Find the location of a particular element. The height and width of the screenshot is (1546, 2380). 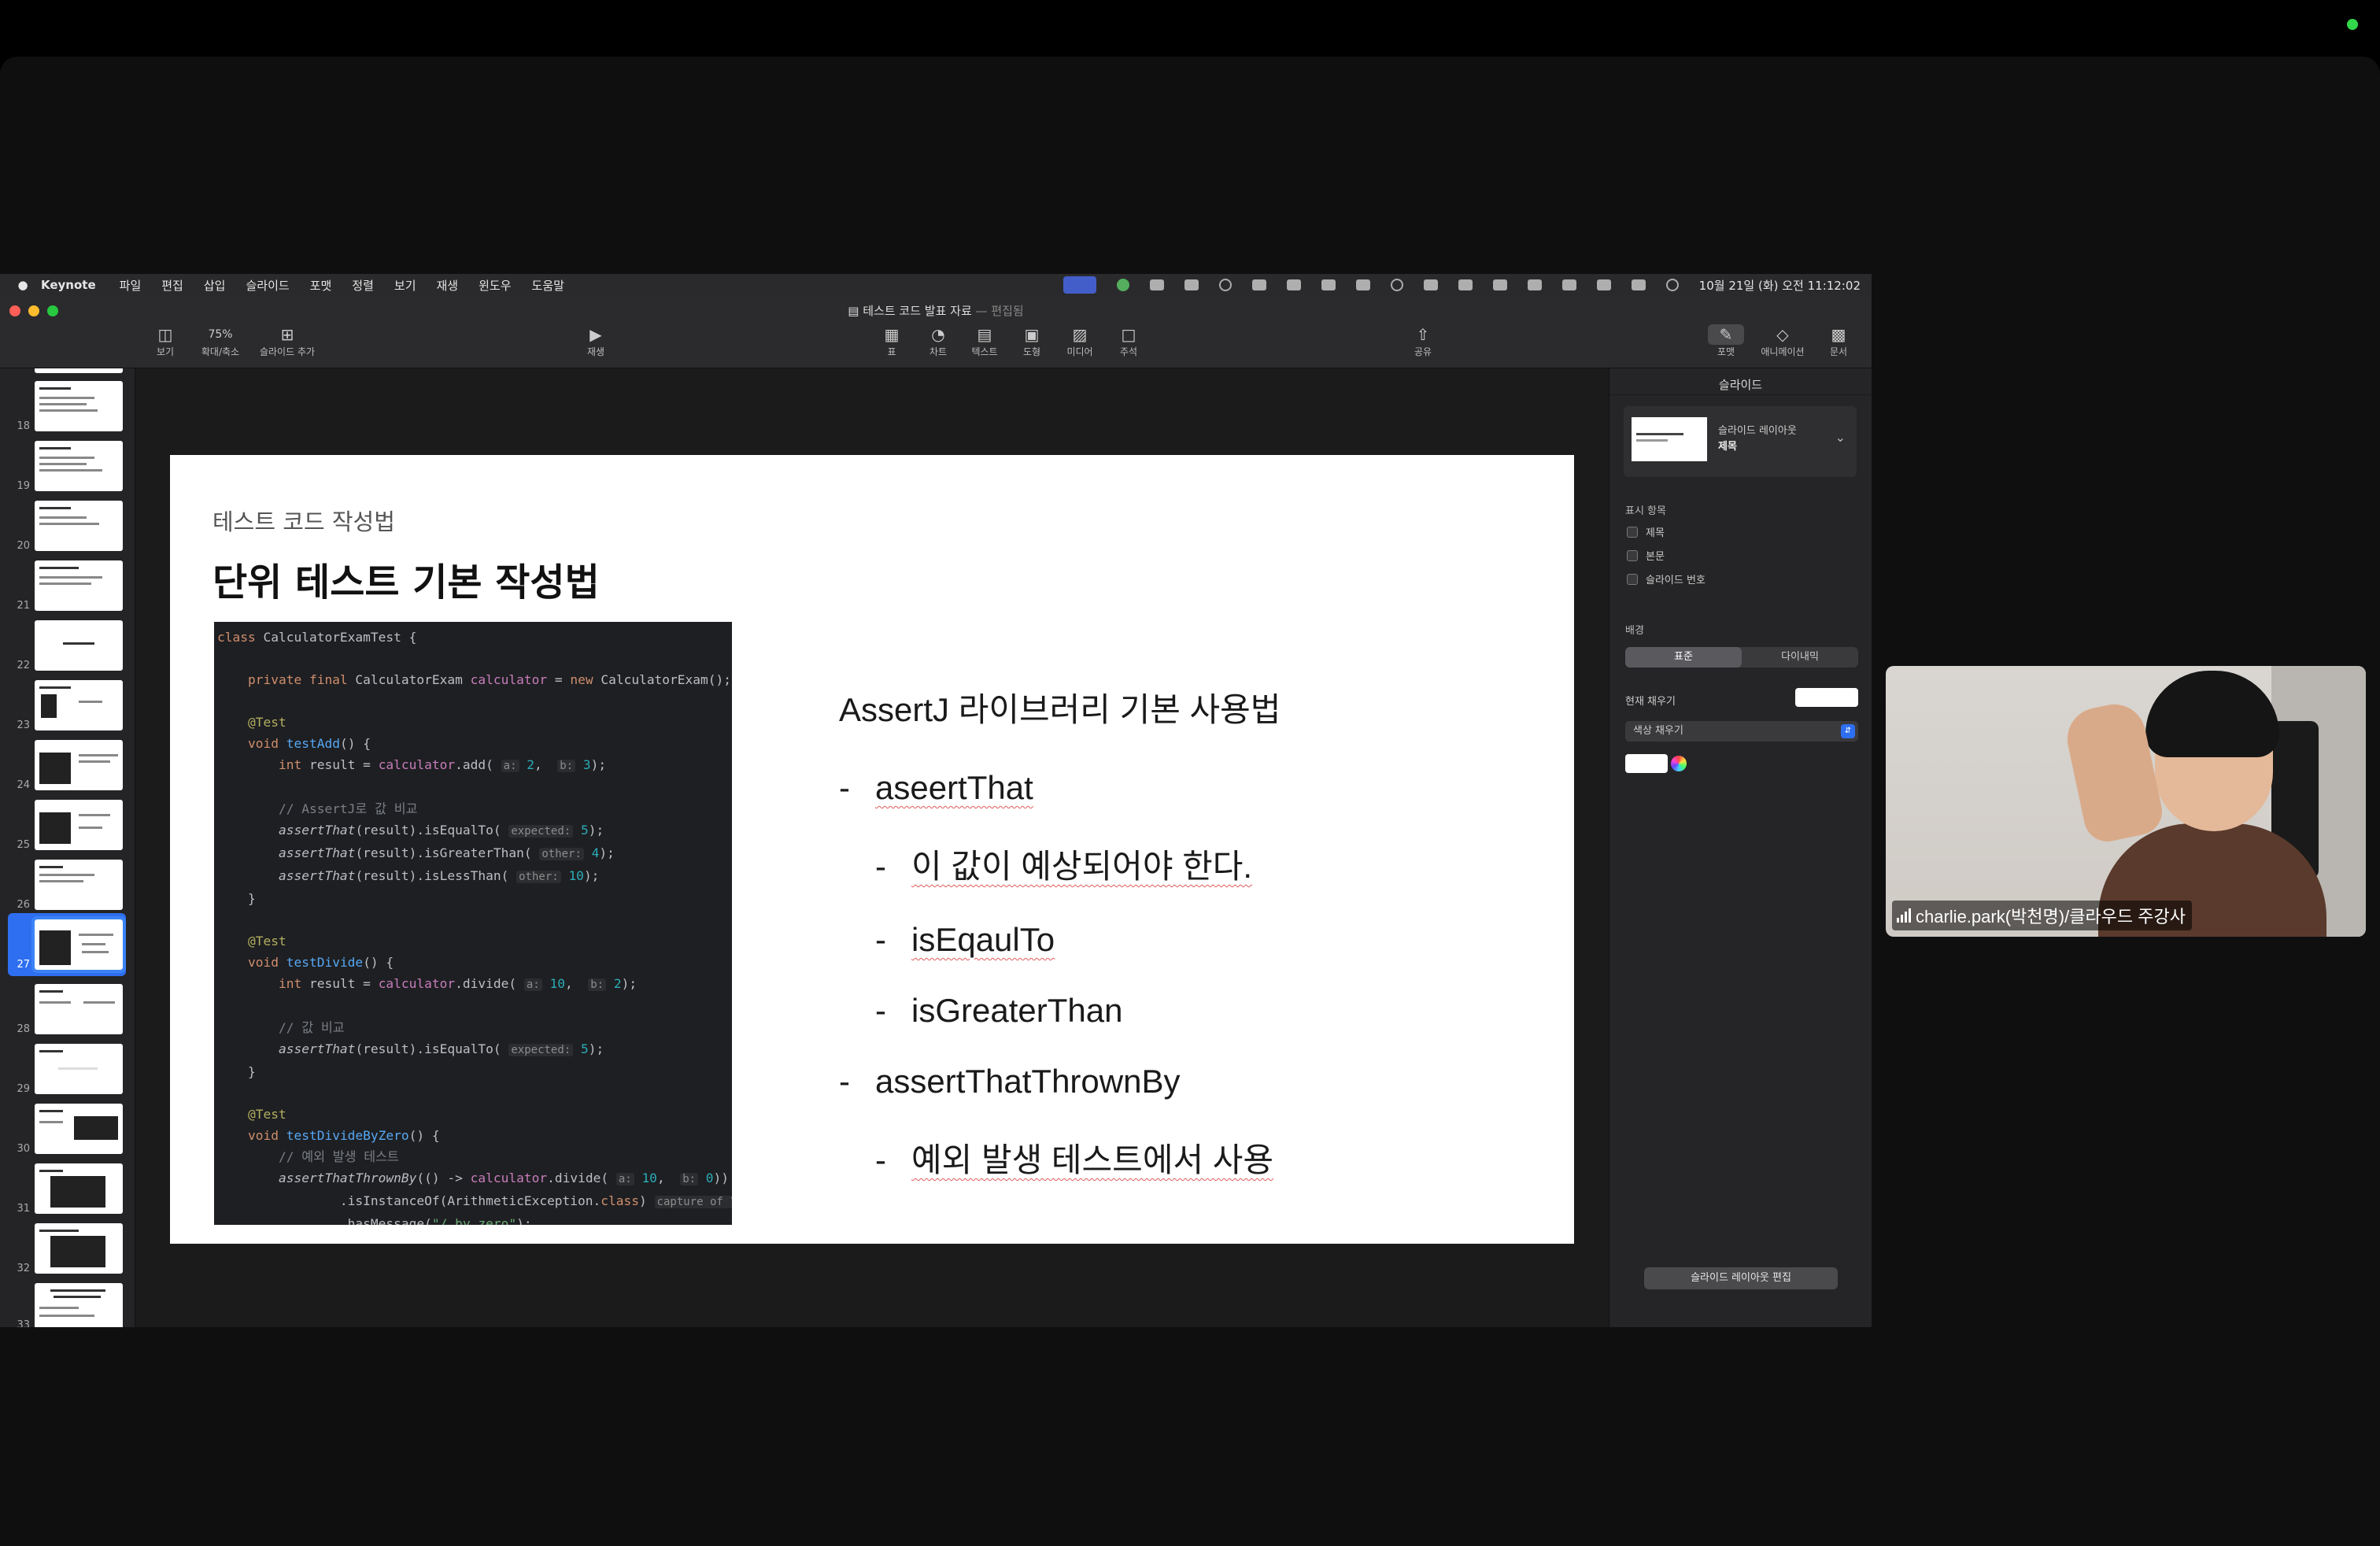

apple-icon: ● is located at coordinates (23, 285).